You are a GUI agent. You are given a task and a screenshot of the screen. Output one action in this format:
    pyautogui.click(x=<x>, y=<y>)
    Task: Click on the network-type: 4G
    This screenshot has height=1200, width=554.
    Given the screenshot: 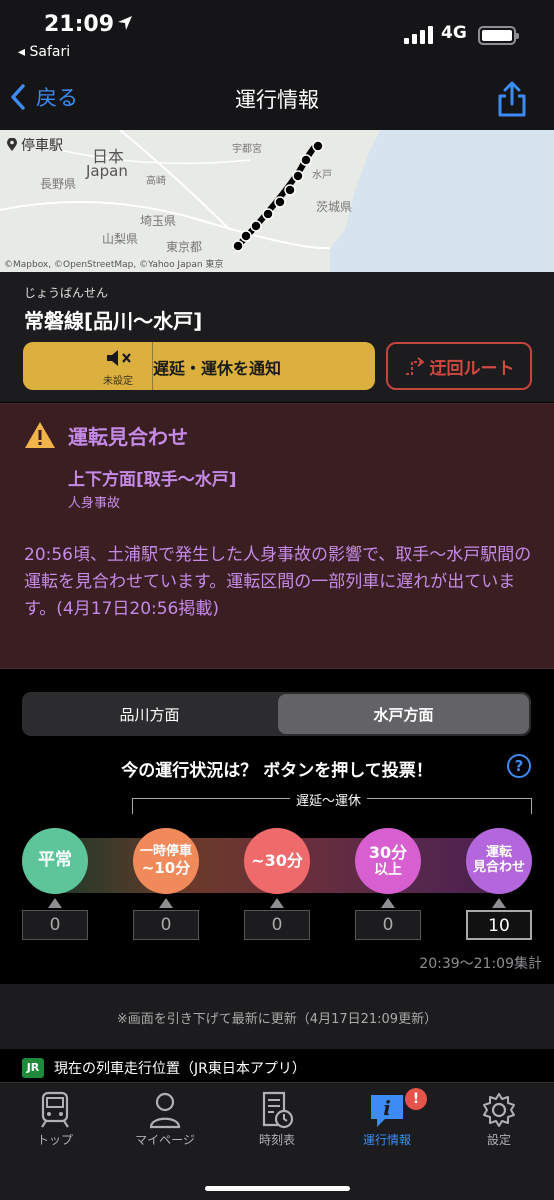 What is the action you would take?
    pyautogui.click(x=454, y=33)
    